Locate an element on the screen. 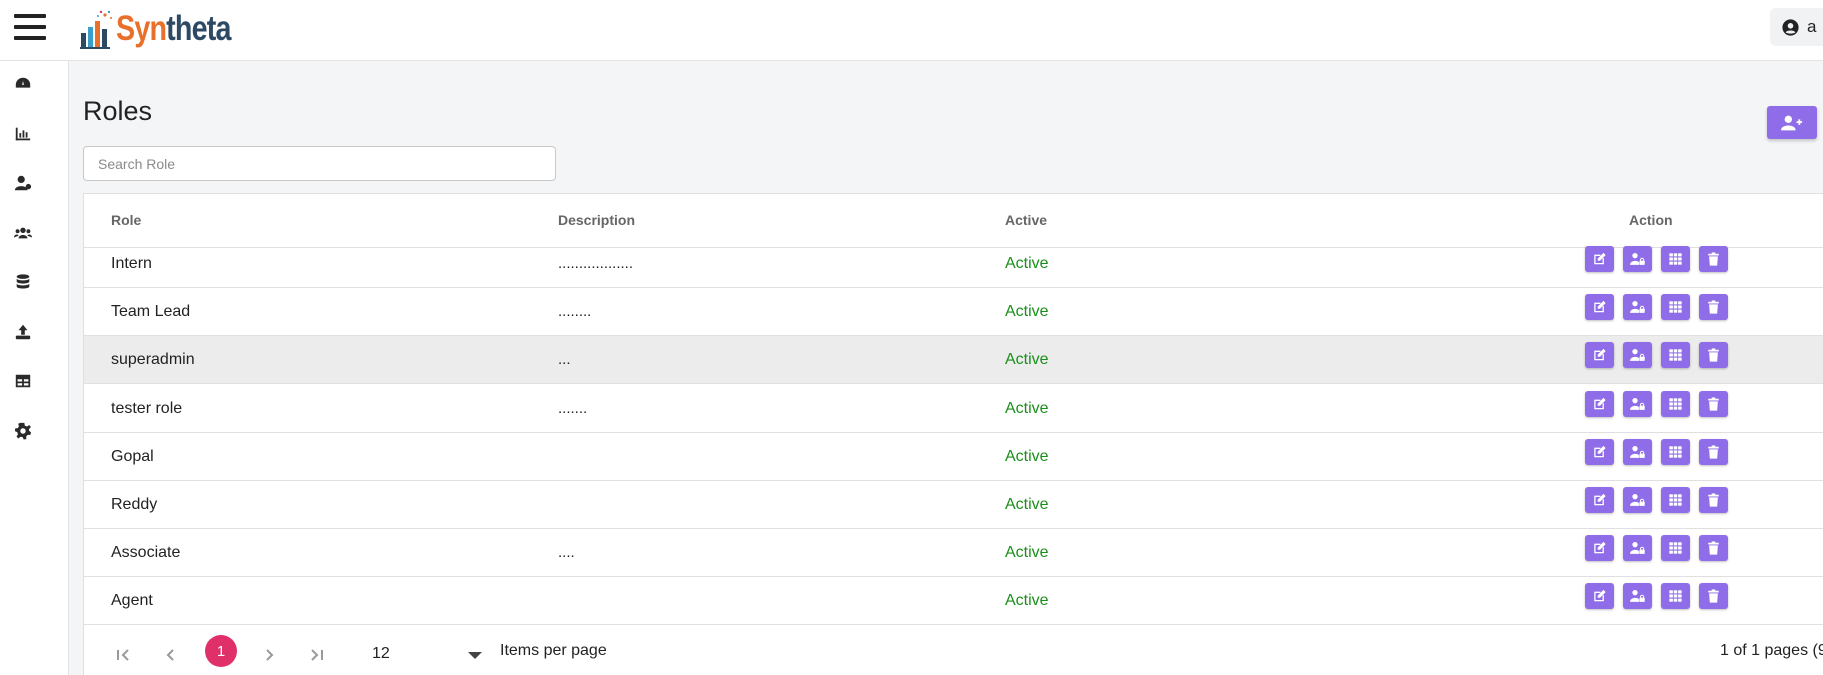 The height and width of the screenshot is (675, 1823). table-row: Intern.................. Active is located at coordinates (953, 264).